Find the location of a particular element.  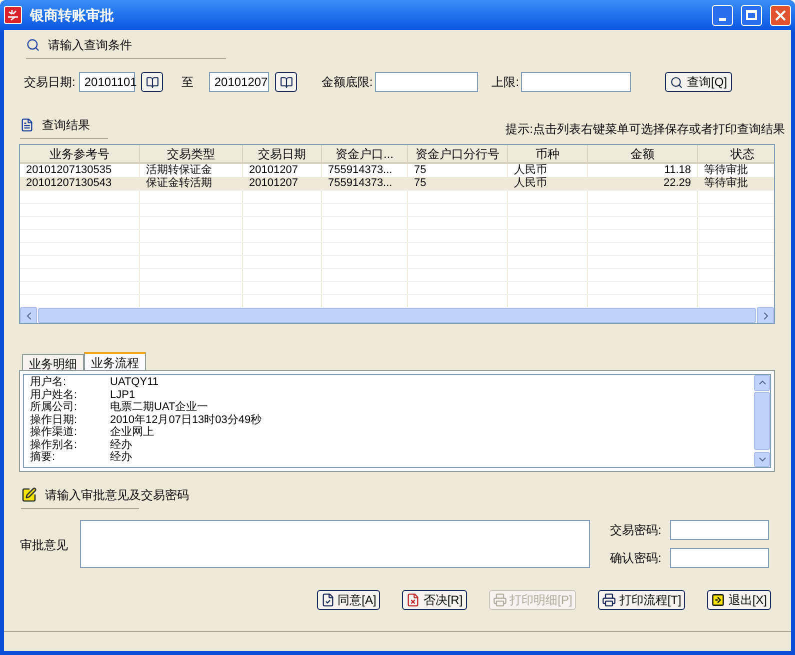

table-cell: 保证金转活期 is located at coordinates (191, 183).